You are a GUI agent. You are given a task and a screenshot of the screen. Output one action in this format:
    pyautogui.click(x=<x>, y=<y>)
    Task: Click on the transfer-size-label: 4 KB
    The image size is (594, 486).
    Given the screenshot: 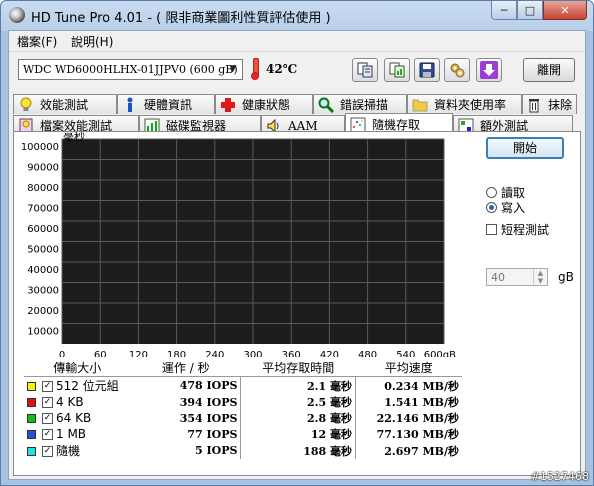 What is the action you would take?
    pyautogui.click(x=70, y=402)
    